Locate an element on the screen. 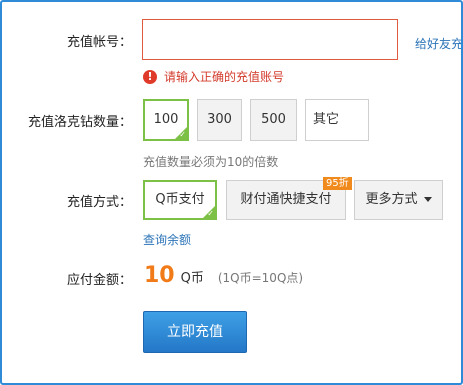  quantity-label: 充值洛克钻数量： is located at coordinates (79, 122).